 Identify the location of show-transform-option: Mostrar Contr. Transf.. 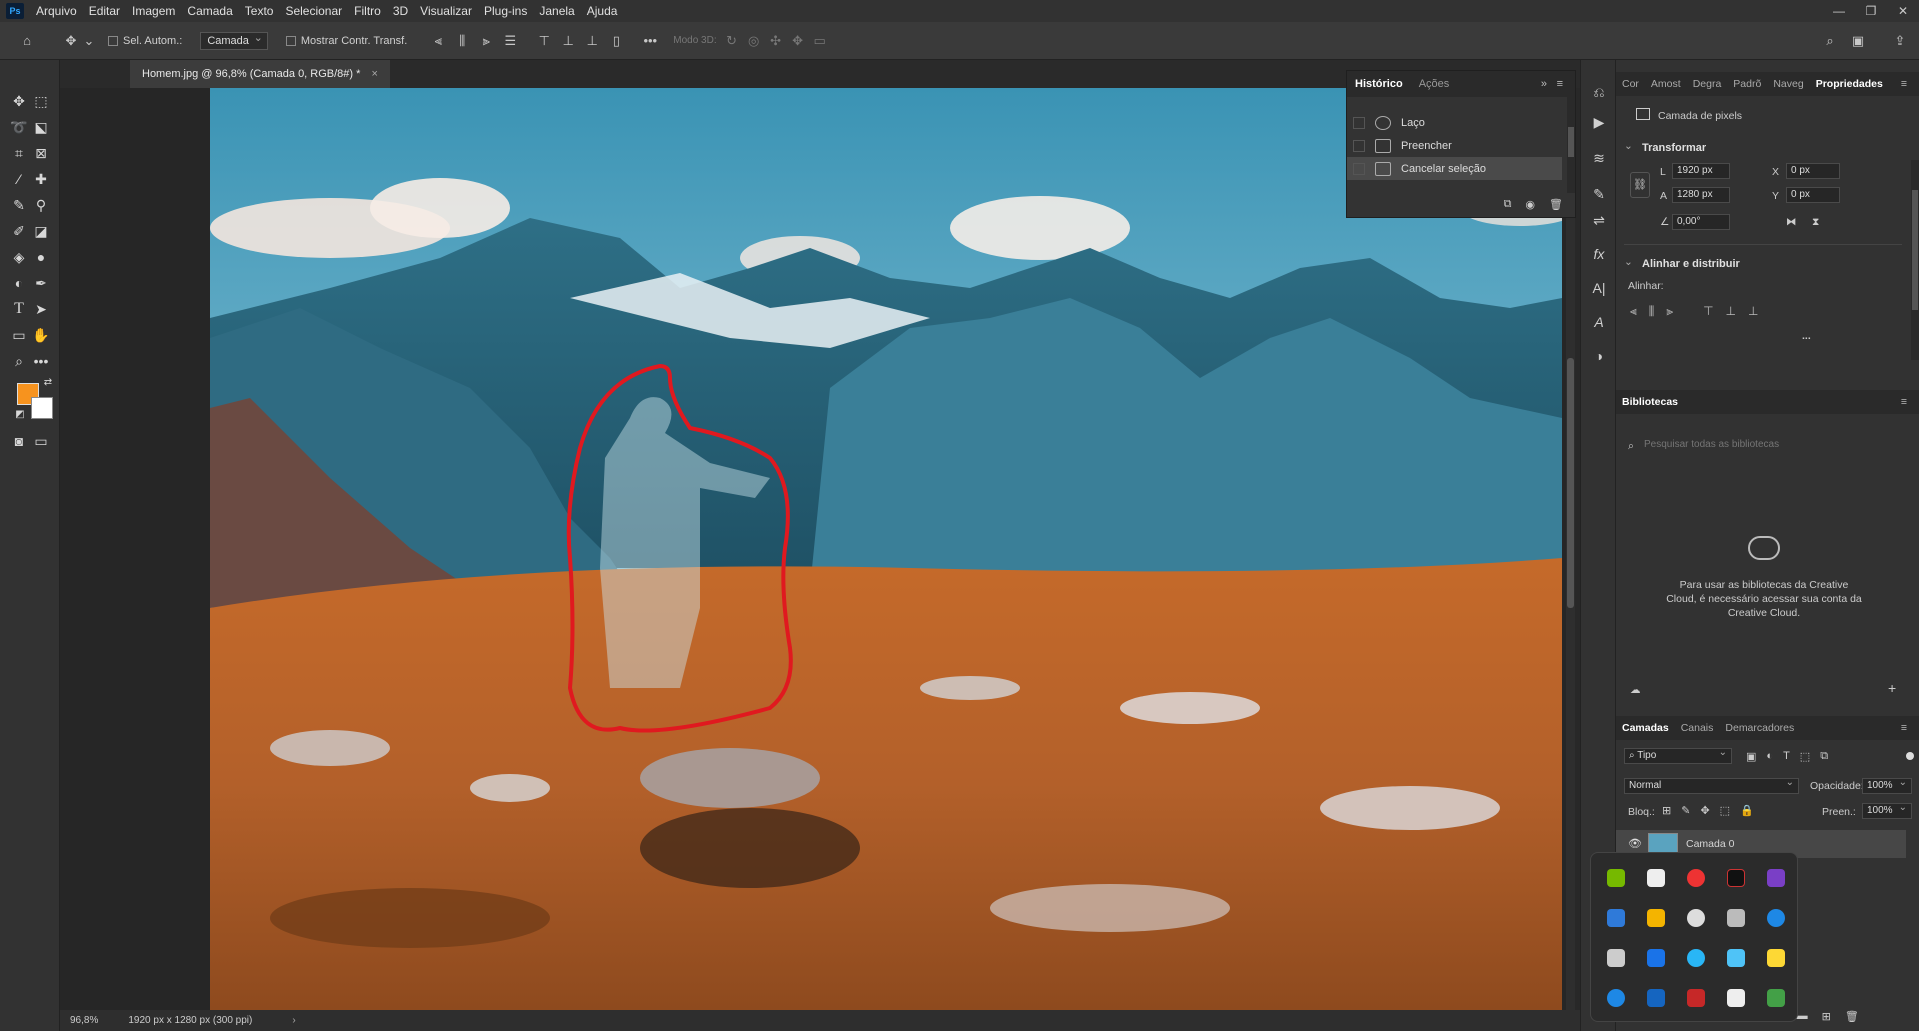
(346, 41).